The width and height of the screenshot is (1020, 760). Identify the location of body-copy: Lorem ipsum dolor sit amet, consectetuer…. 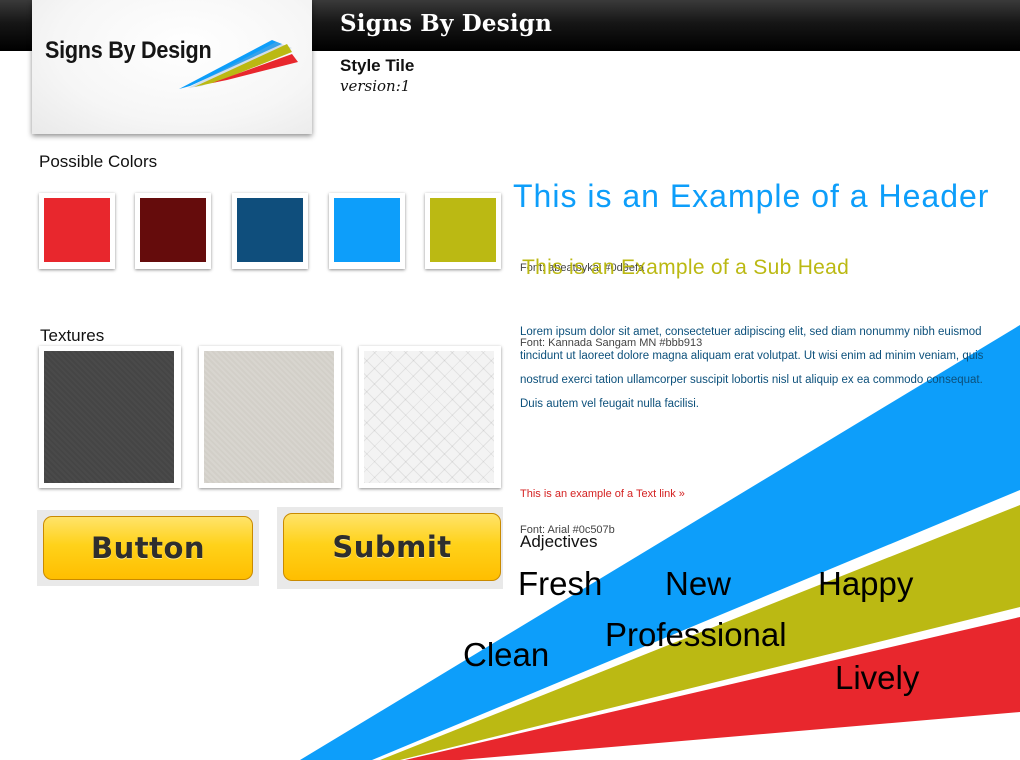
(752, 368).